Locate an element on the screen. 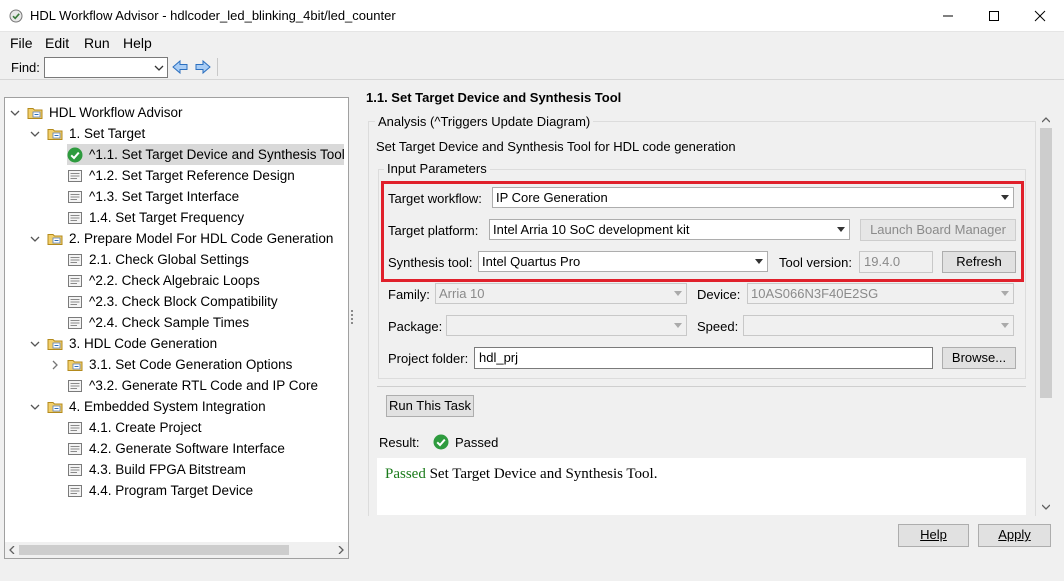  scroll-right-icon is located at coordinates (341, 550).